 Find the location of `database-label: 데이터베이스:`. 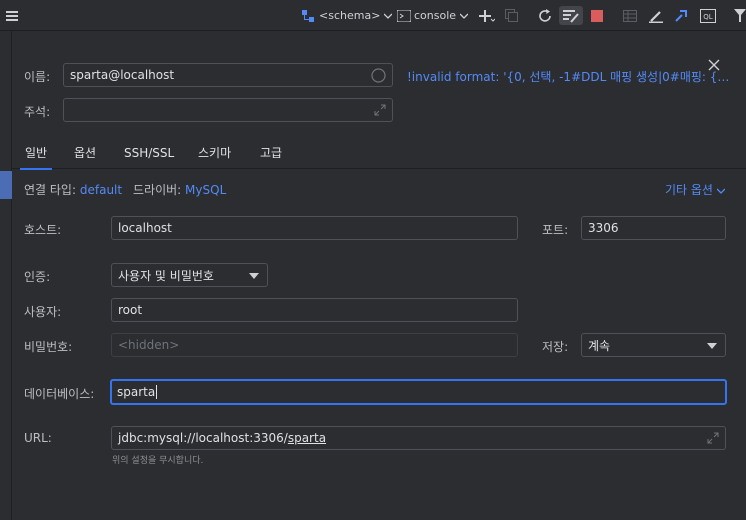

database-label: 데이터베이스: is located at coordinates (59, 394).